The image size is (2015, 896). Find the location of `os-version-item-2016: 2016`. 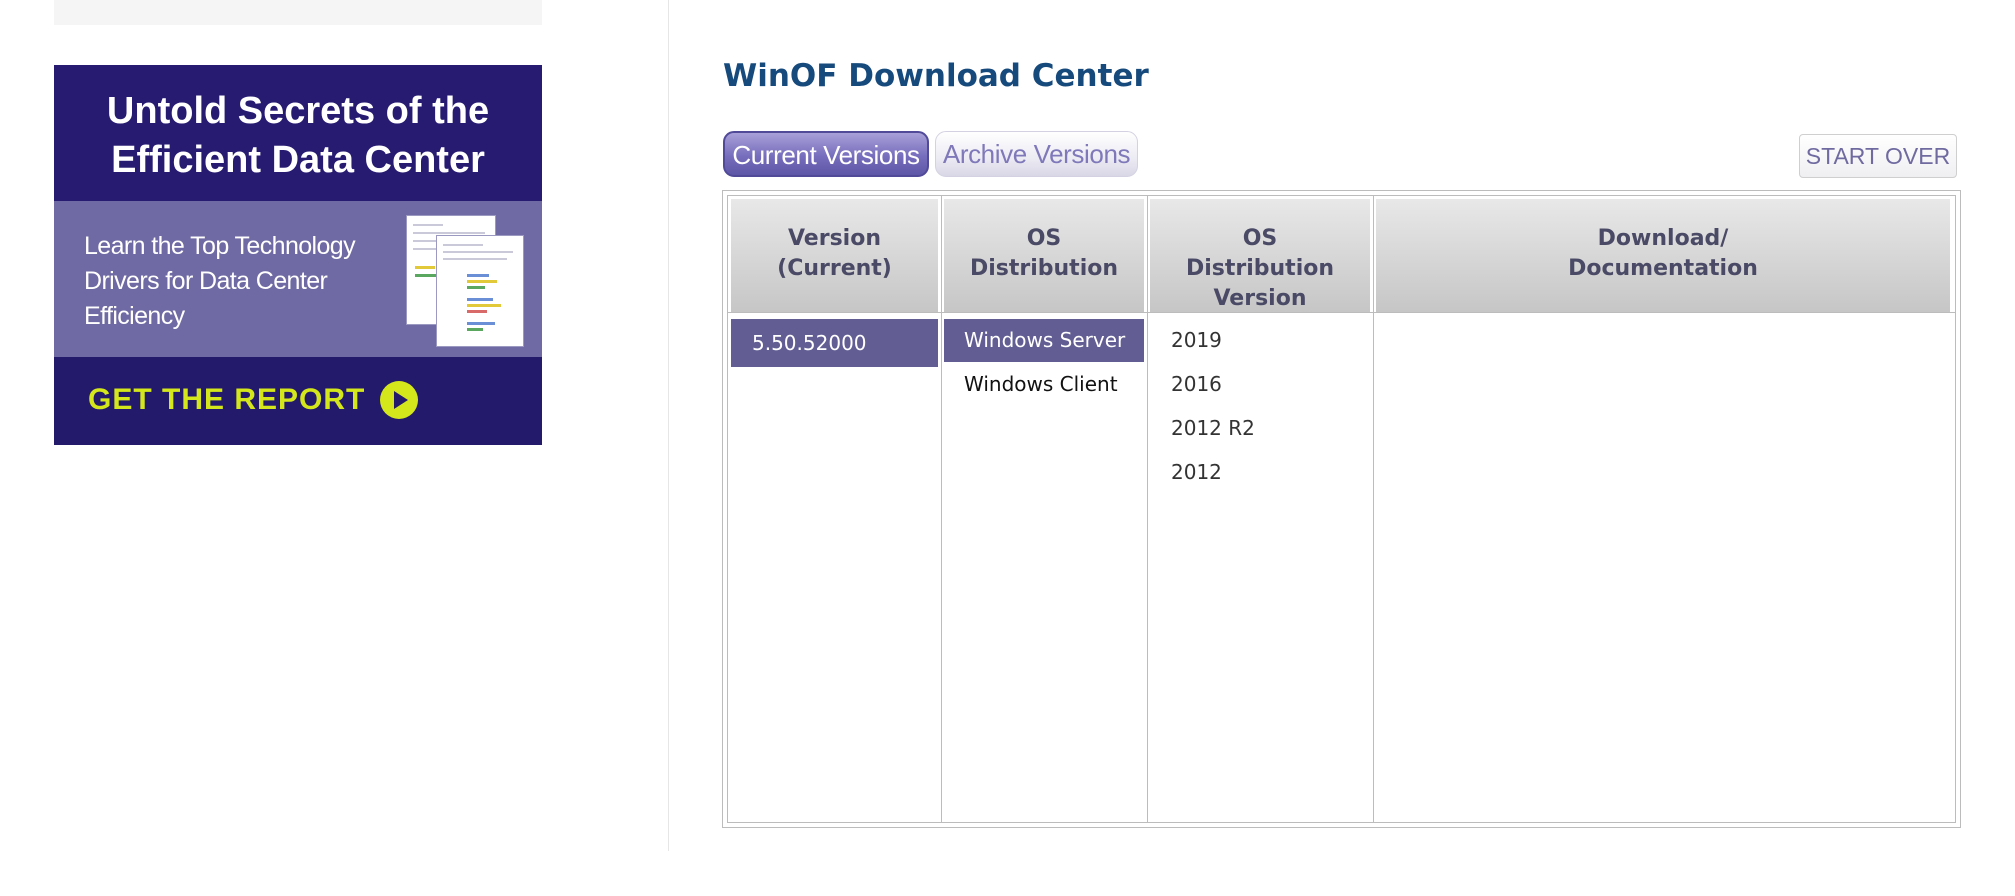

os-version-item-2016: 2016 is located at coordinates (1260, 384).